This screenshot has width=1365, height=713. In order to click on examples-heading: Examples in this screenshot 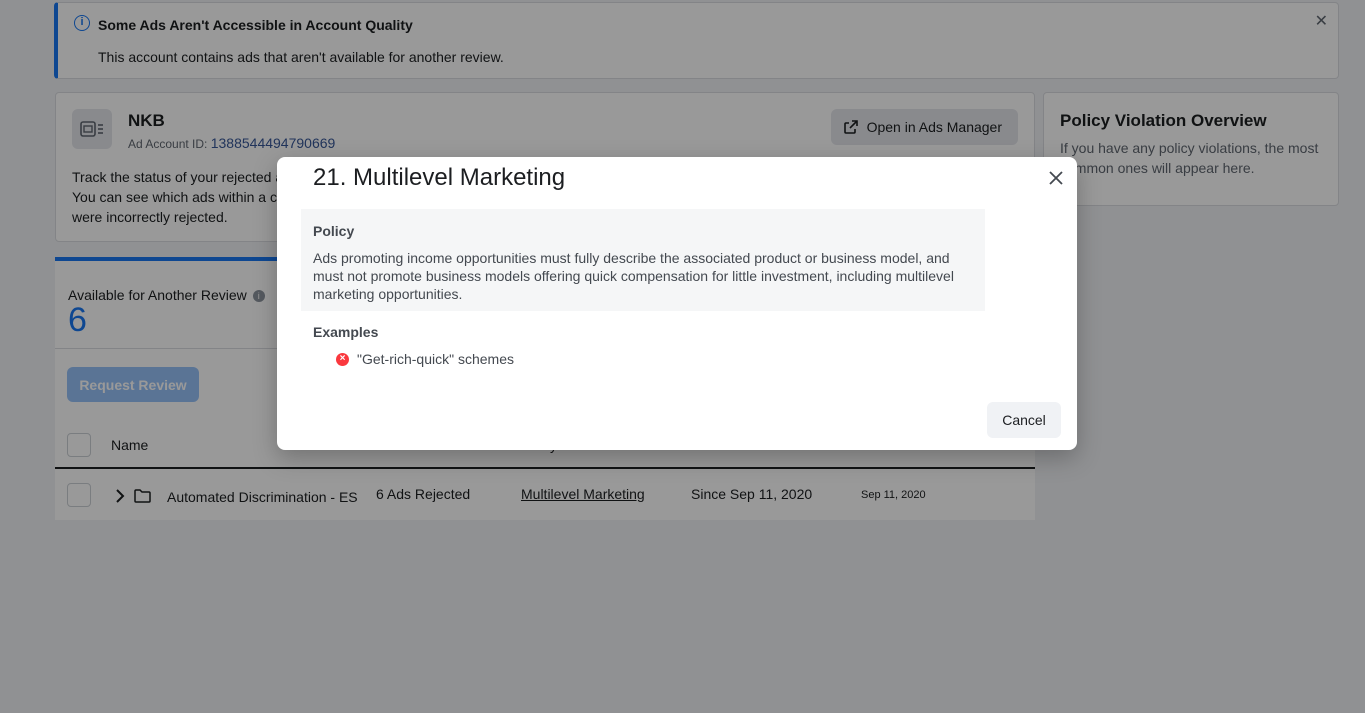, I will do `click(346, 332)`.